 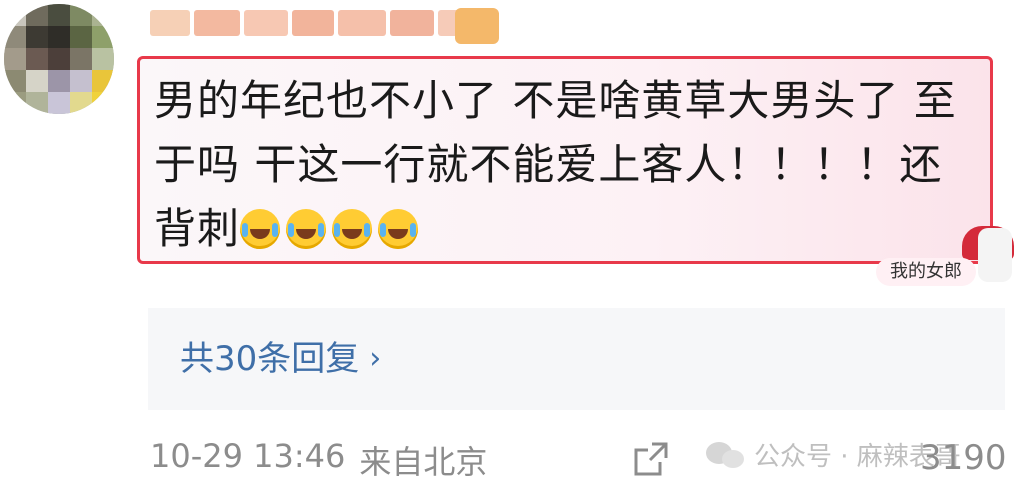 I want to click on comment-time: 10-29 13:46, so click(x=248, y=456).